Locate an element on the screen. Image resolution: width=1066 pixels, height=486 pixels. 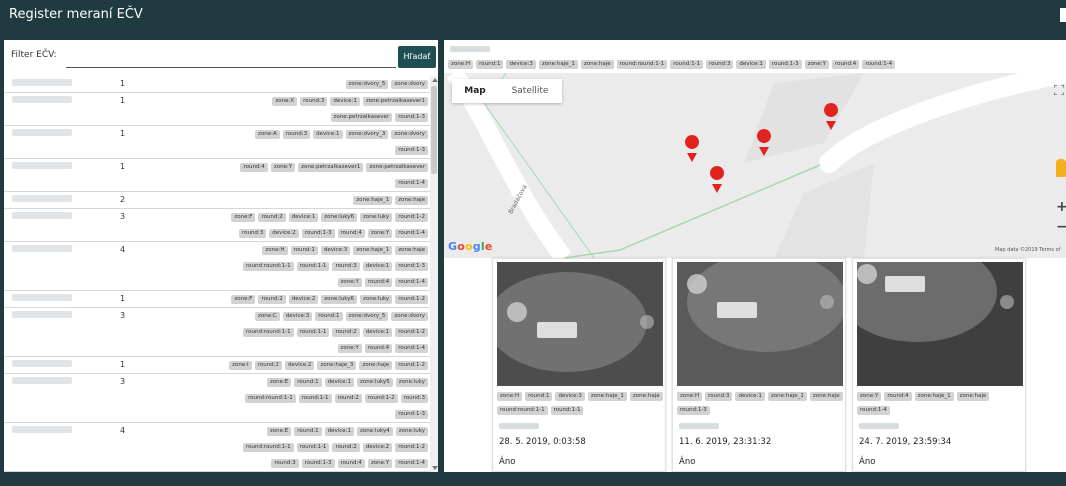
scroll-down-icon is located at coordinates (435, 468).